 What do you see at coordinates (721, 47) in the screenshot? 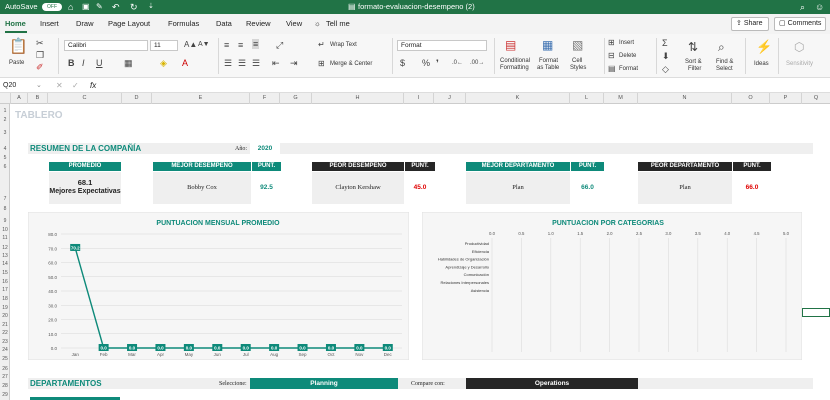
I see `find-select-icon: ⌕` at bounding box center [721, 47].